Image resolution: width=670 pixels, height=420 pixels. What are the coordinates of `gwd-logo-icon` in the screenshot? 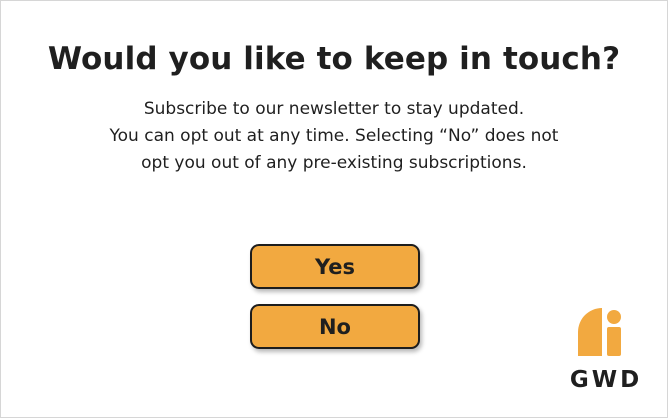 It's located at (599, 332).